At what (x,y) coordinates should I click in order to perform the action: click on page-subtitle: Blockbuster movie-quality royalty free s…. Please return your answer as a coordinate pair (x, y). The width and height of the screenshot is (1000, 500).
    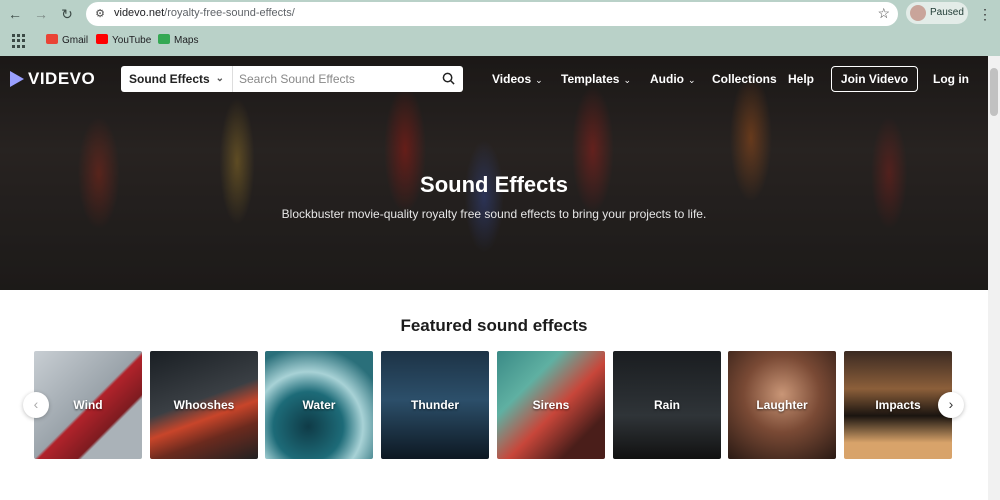
    Looking at the image, I should click on (494, 214).